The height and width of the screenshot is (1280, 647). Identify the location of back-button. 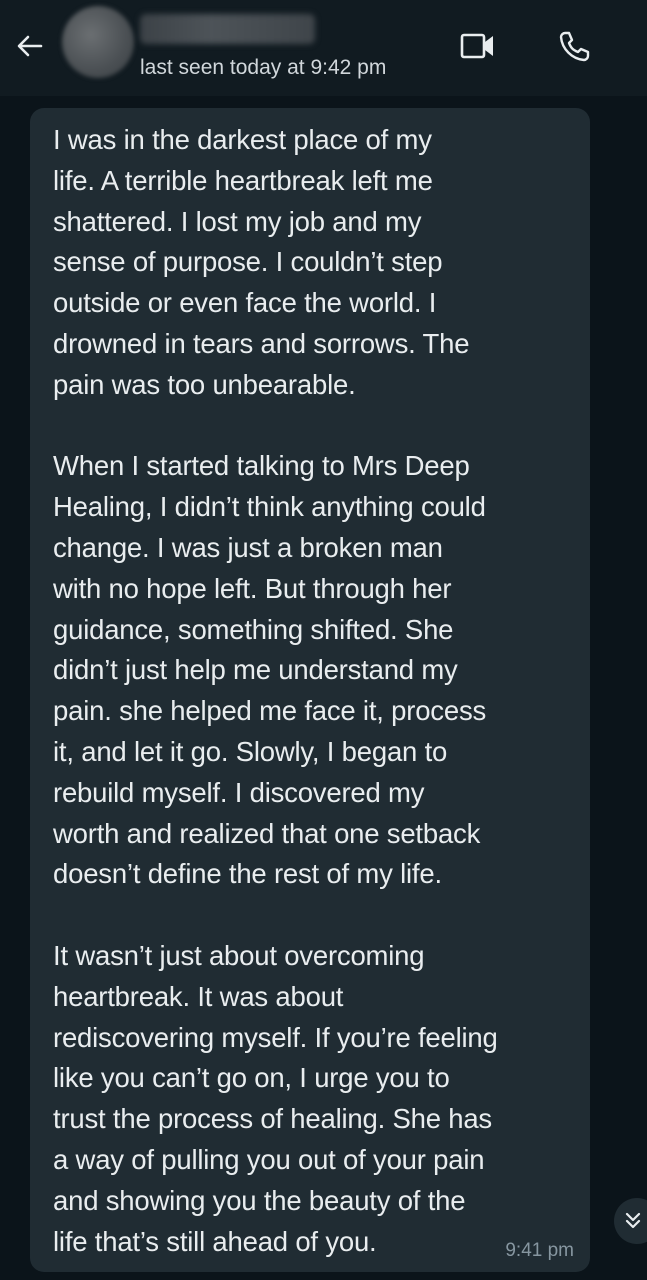
(30, 46).